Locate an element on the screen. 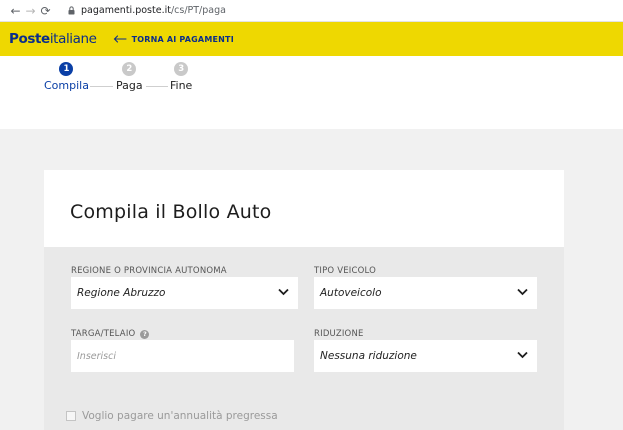 Image resolution: width=623 pixels, height=430 pixels. step-number: 3 is located at coordinates (181, 69).